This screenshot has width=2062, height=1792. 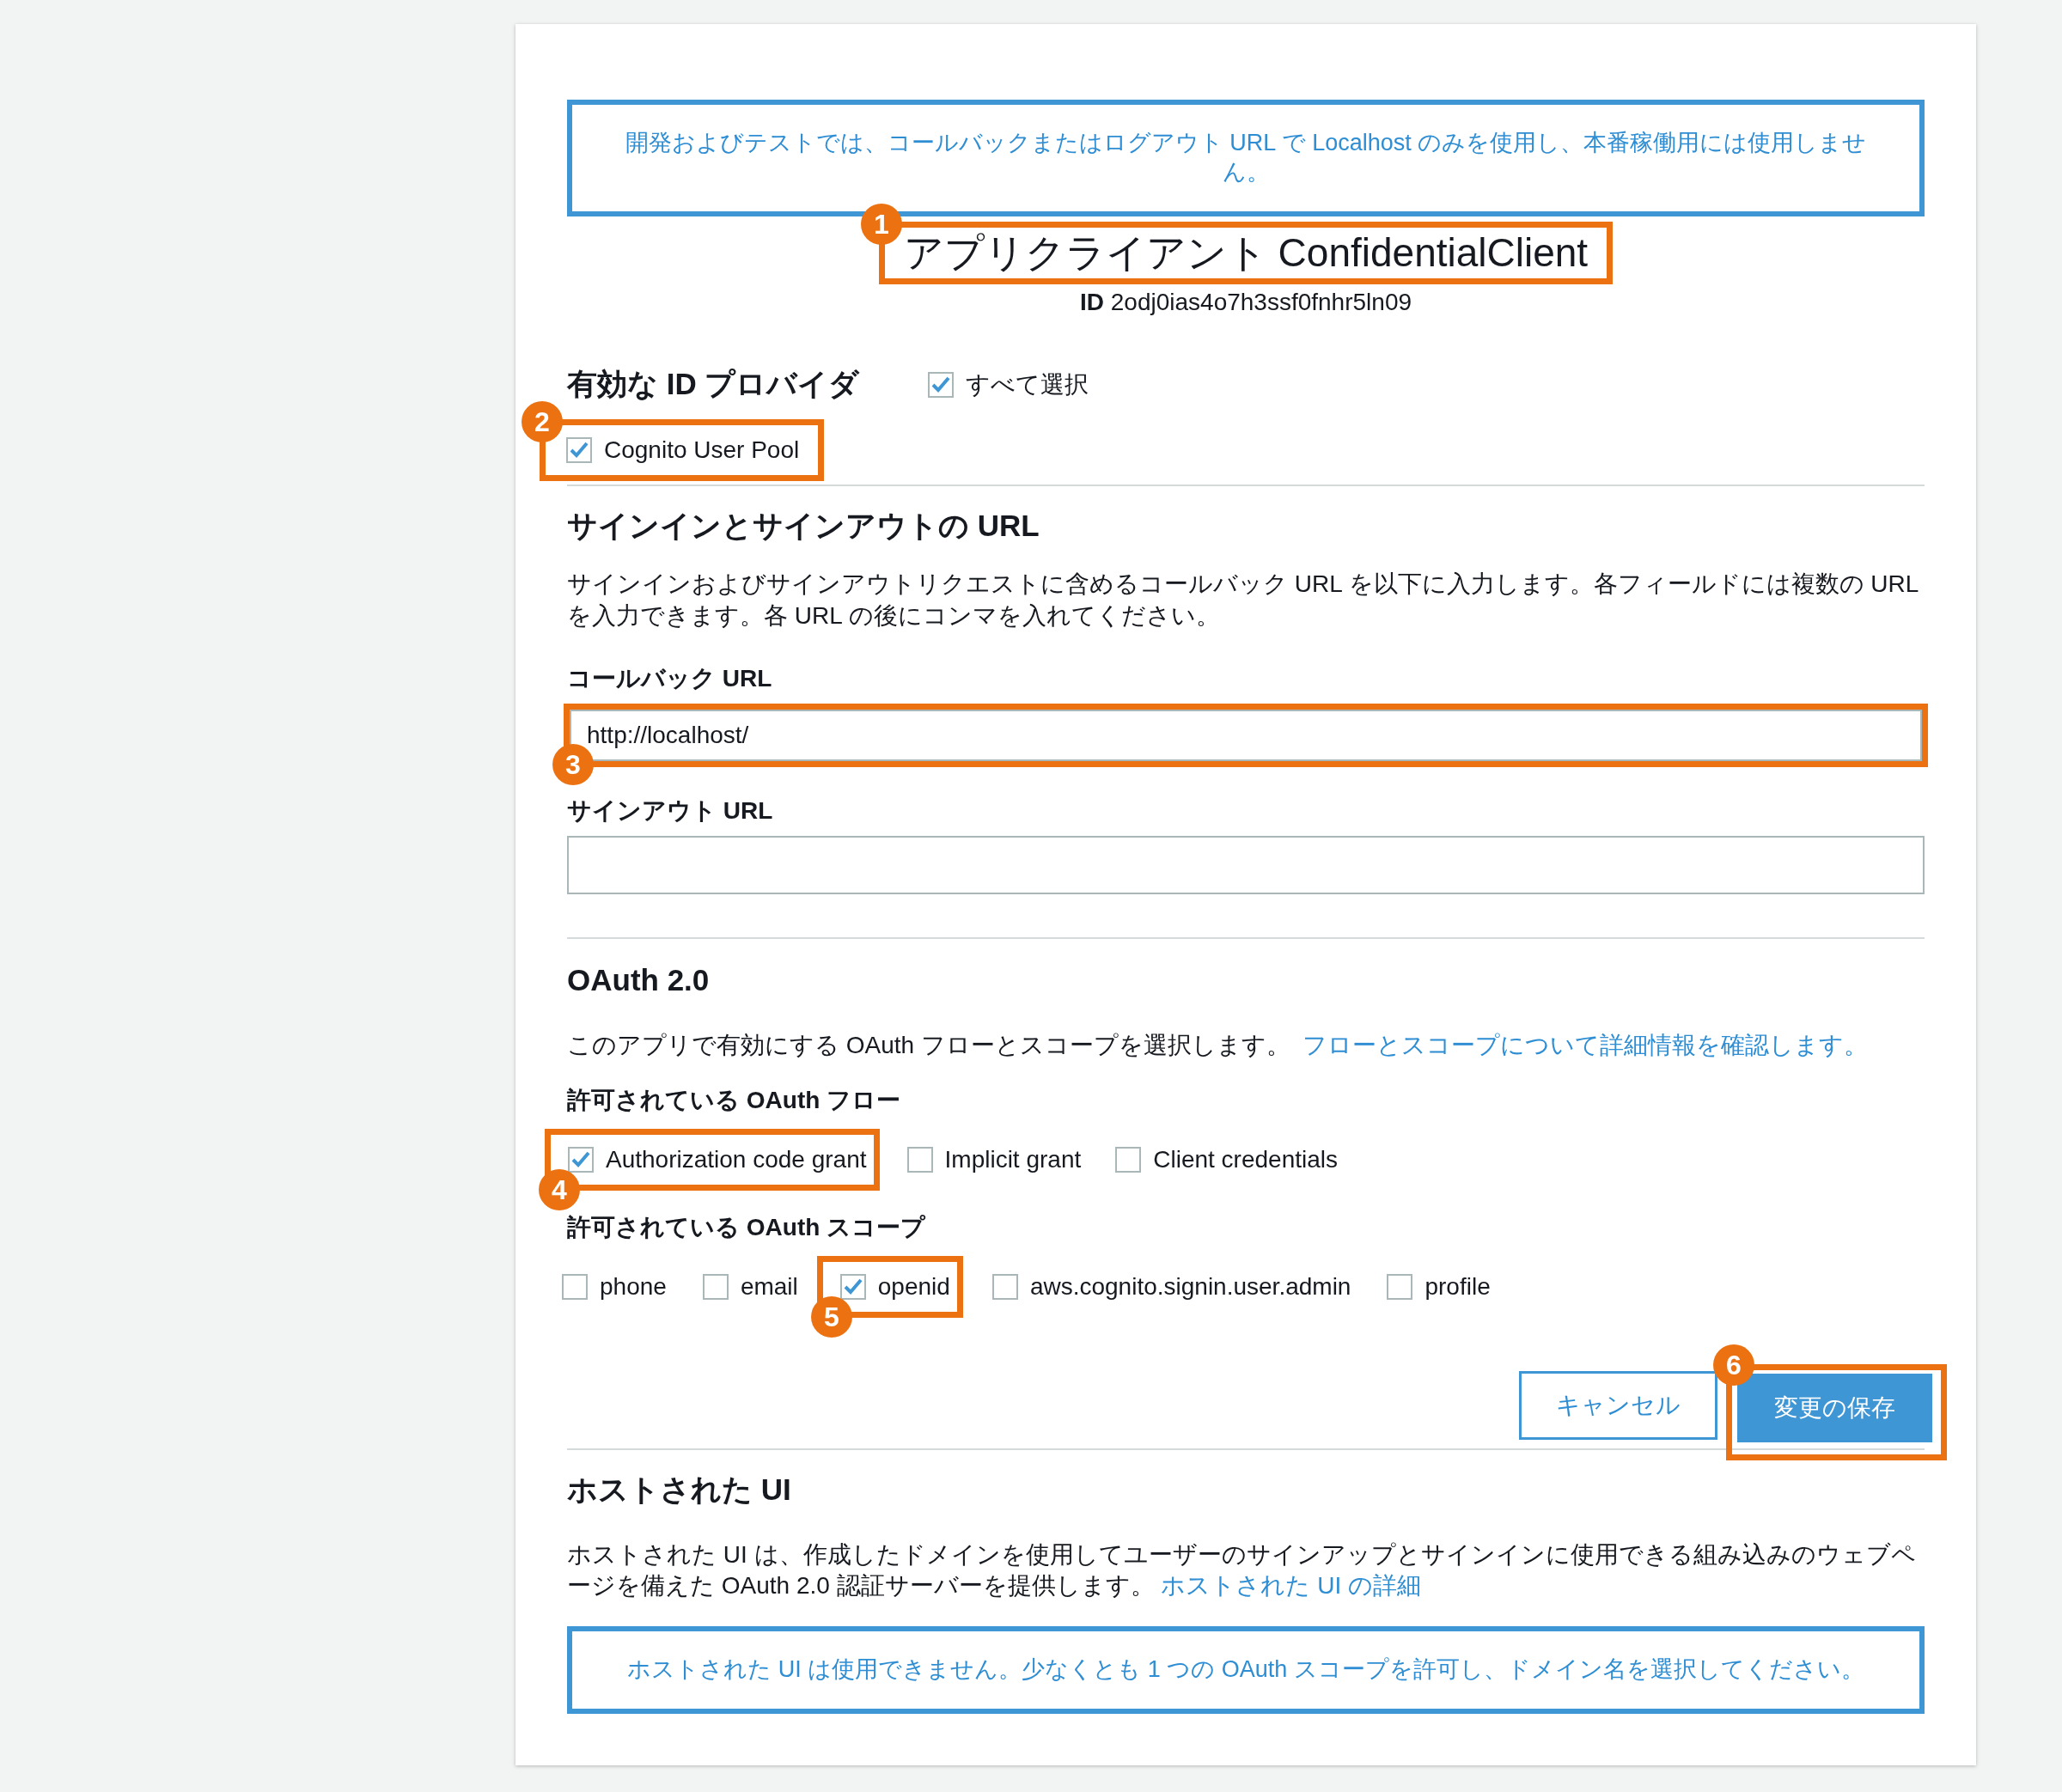 What do you see at coordinates (1243, 600) in the screenshot?
I see `section-description: サインインおよびサインアウトリクエストに含めるコールバック URL を以下に入力します。各フィールドには複数の URL を入力できます。各 URL の後にコンマを入れてください。` at bounding box center [1243, 600].